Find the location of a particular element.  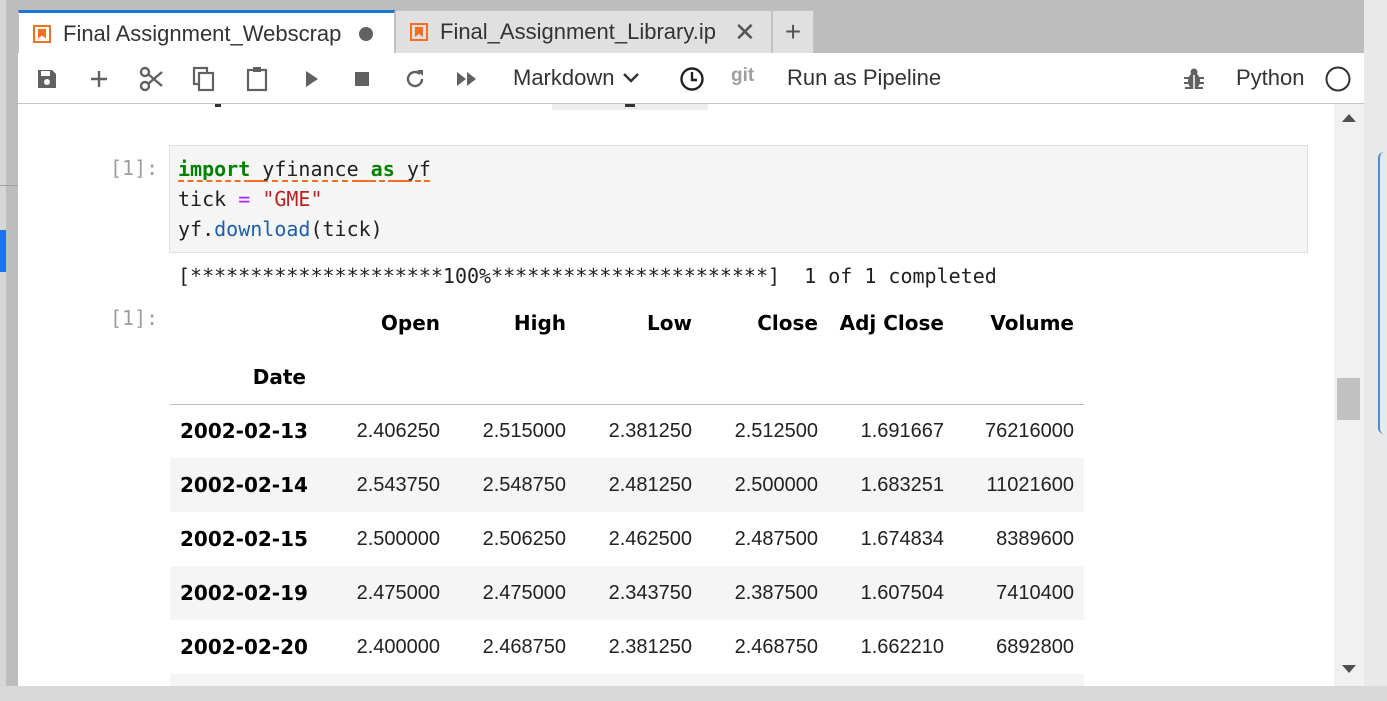

left-divider is located at coordinates (9, 185).